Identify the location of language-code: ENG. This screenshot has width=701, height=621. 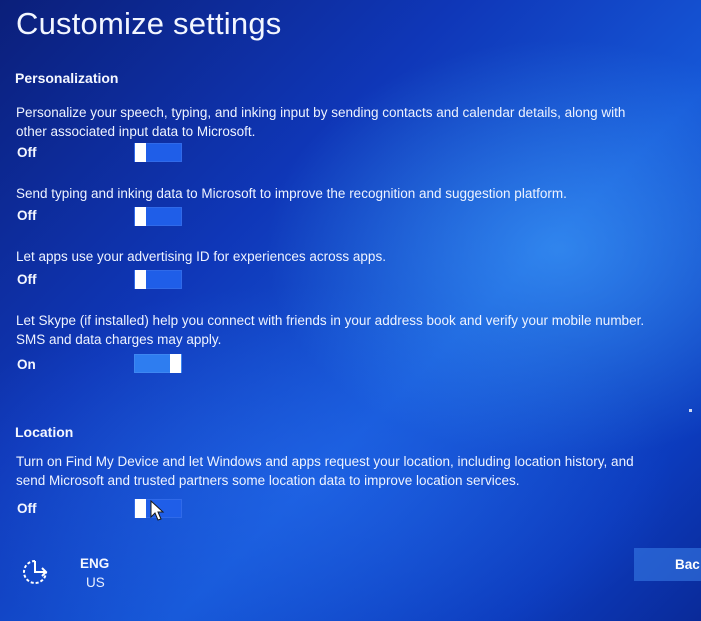
(94, 563).